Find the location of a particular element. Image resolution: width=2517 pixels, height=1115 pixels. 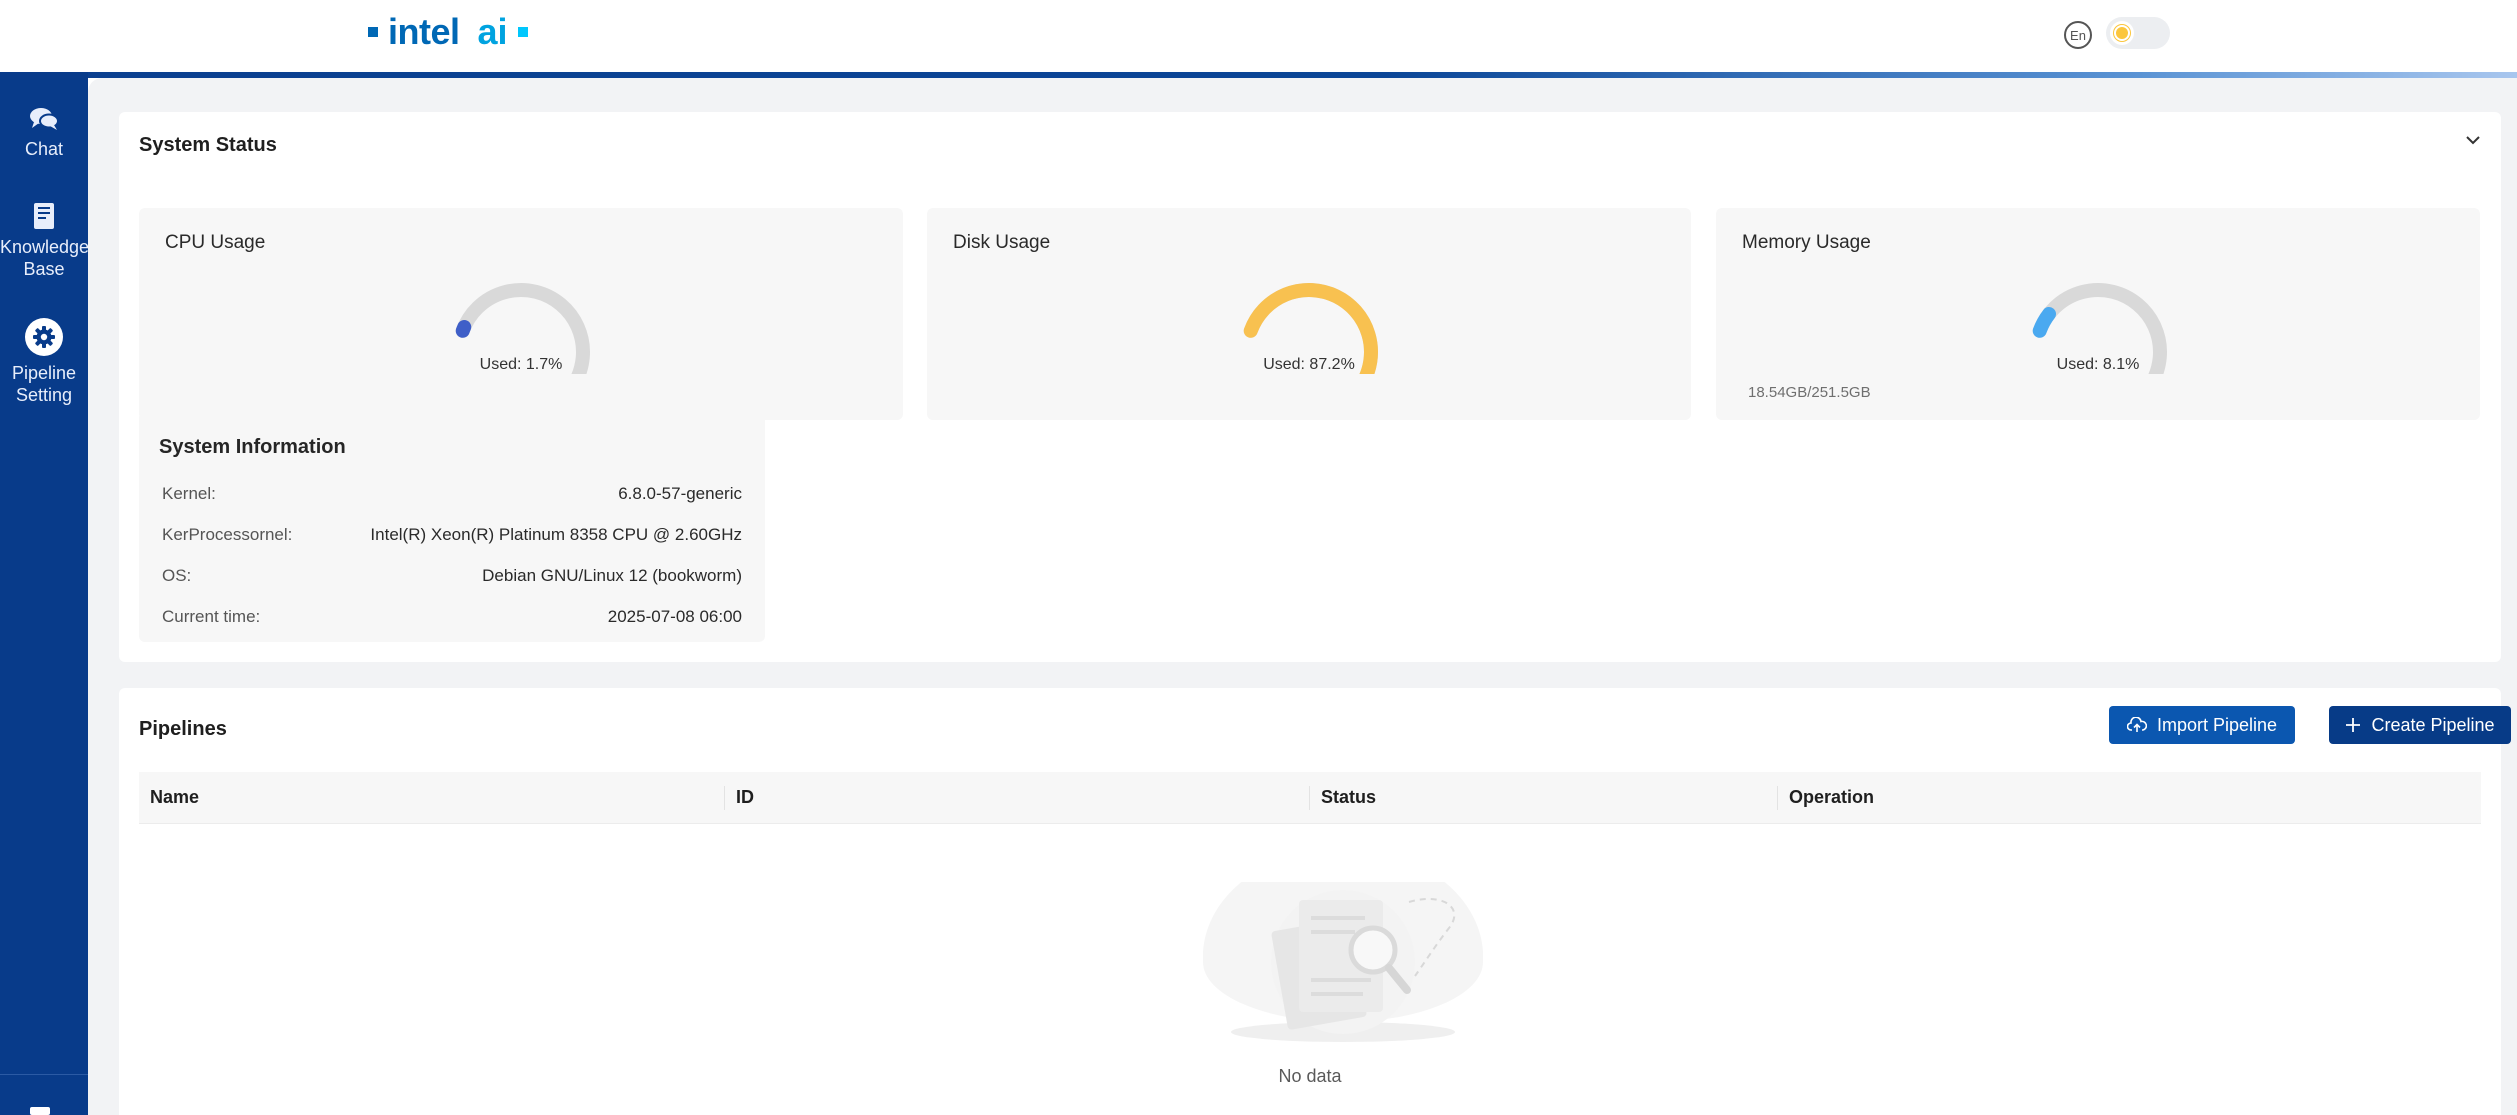

sidebar-item-knowledge-base: Knowledge Base is located at coordinates (45, 241).